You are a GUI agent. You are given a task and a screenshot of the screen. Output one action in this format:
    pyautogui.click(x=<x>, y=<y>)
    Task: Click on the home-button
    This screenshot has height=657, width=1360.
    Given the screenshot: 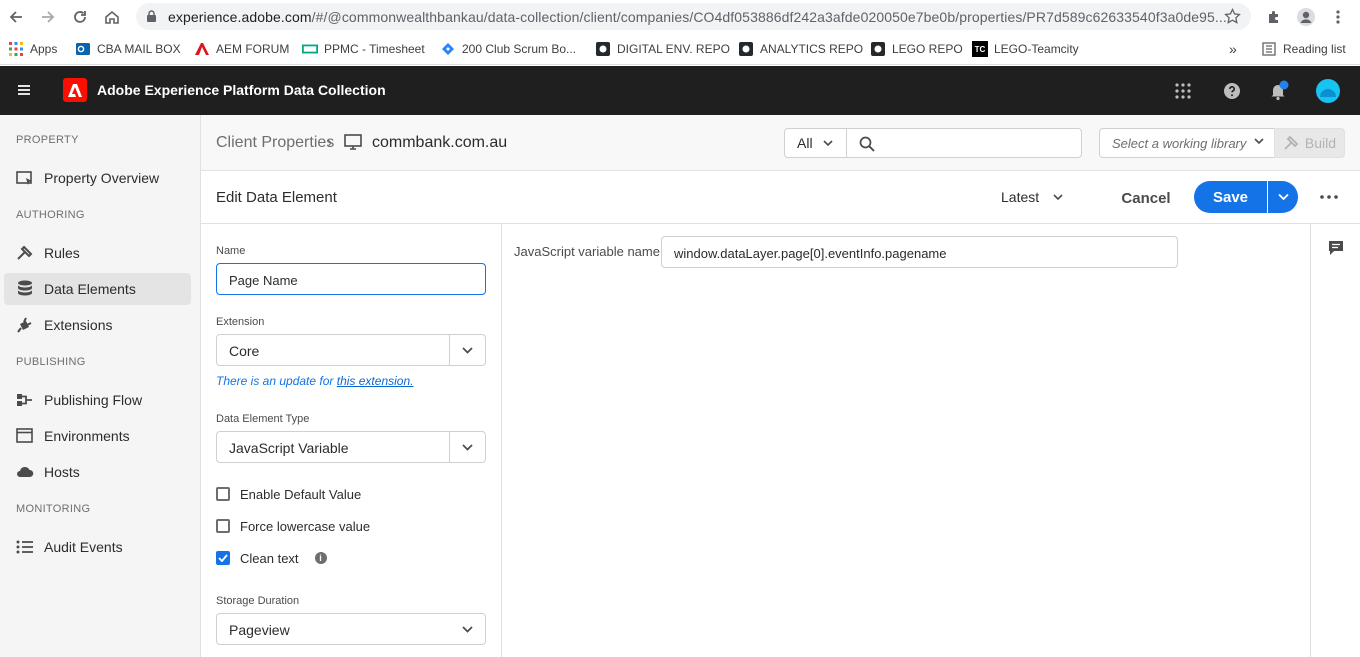 What is the action you would take?
    pyautogui.click(x=112, y=17)
    